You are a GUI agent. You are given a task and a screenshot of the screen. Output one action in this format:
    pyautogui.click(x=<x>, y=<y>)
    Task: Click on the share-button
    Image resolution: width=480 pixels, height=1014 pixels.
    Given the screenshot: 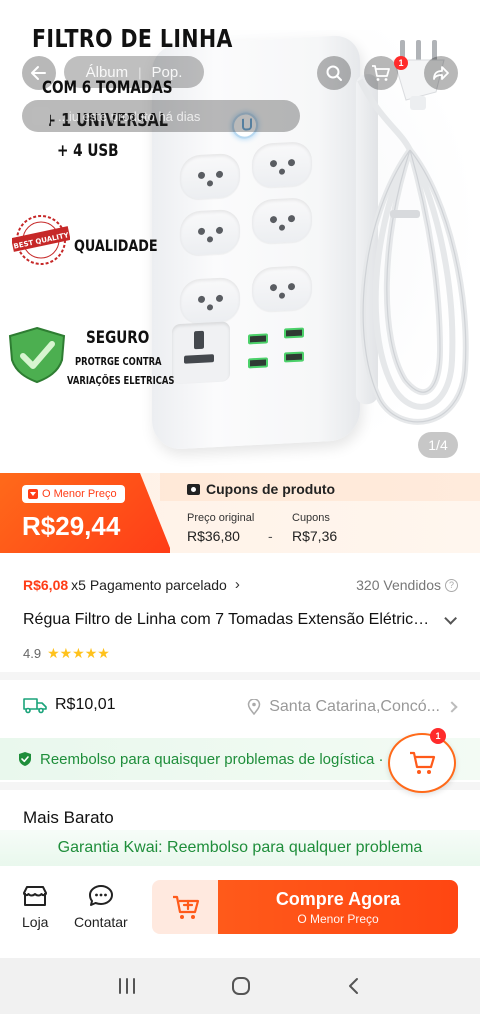 What is the action you would take?
    pyautogui.click(x=441, y=73)
    